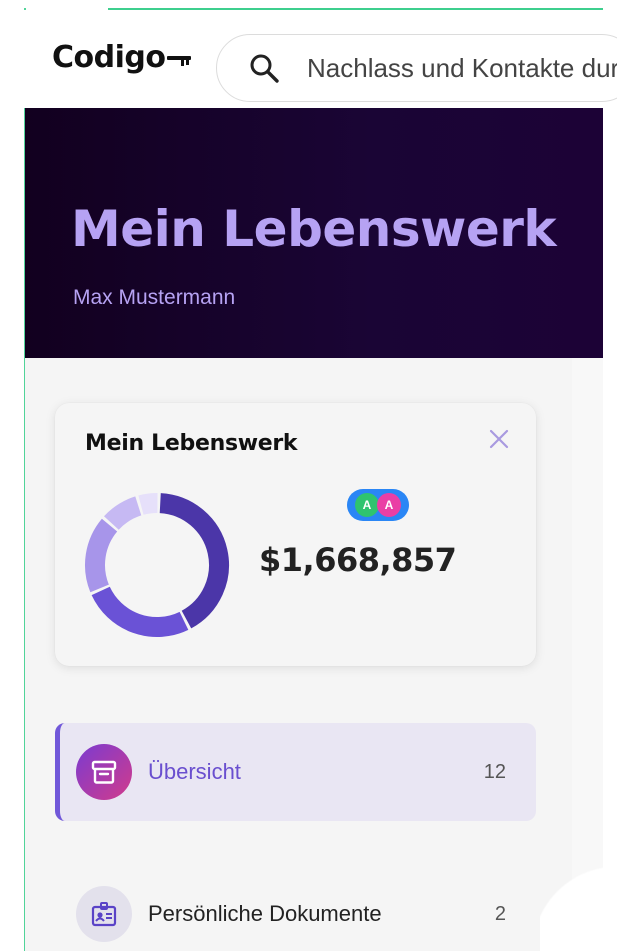 The width and height of the screenshot is (617, 951). What do you see at coordinates (499, 439) in the screenshot?
I see `close-icon` at bounding box center [499, 439].